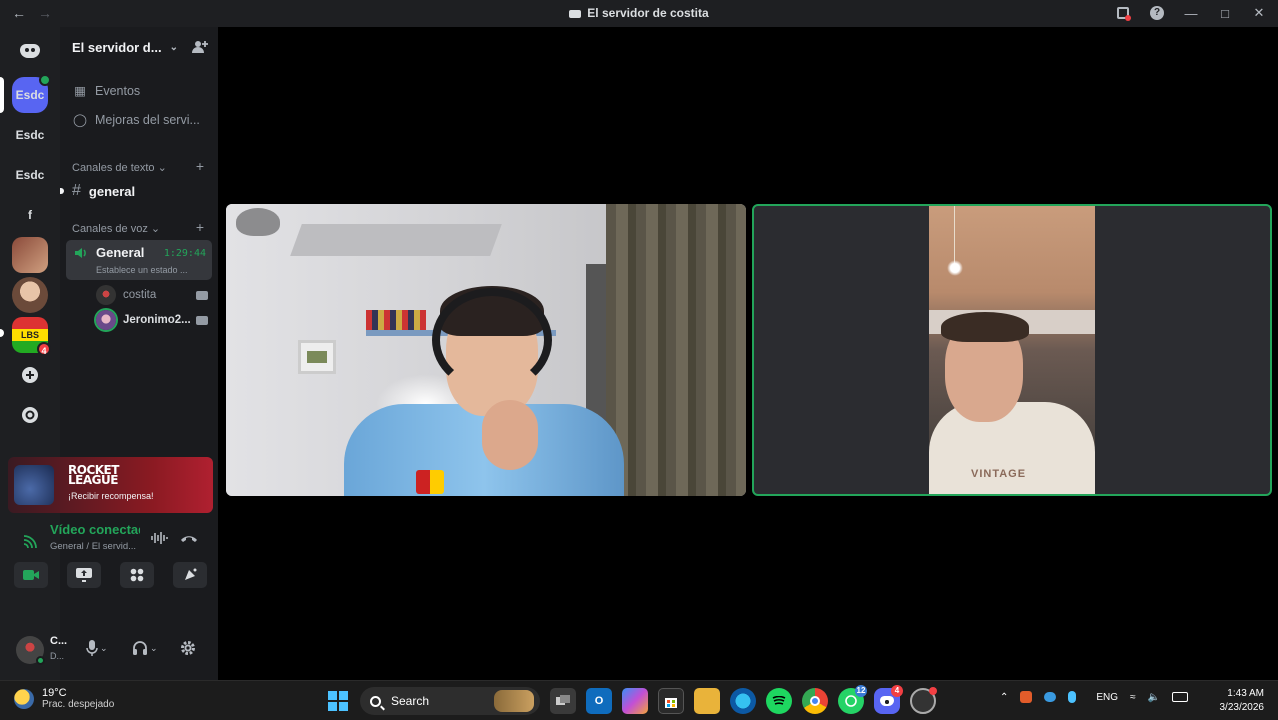 The width and height of the screenshot is (1278, 720). What do you see at coordinates (743, 701) in the screenshot?
I see `edge-app` at bounding box center [743, 701].